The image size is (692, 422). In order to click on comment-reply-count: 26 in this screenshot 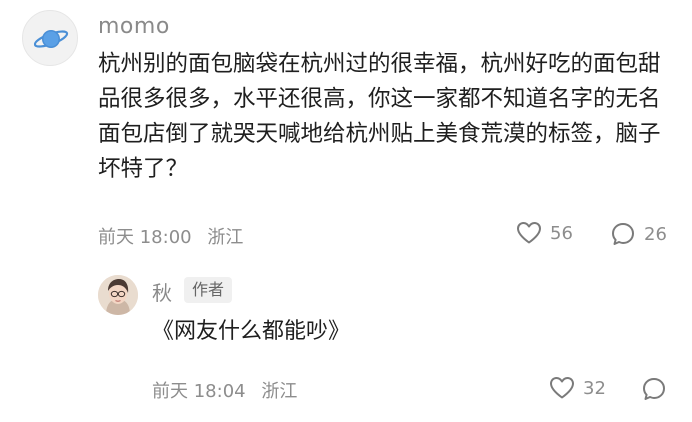, I will do `click(655, 234)`.